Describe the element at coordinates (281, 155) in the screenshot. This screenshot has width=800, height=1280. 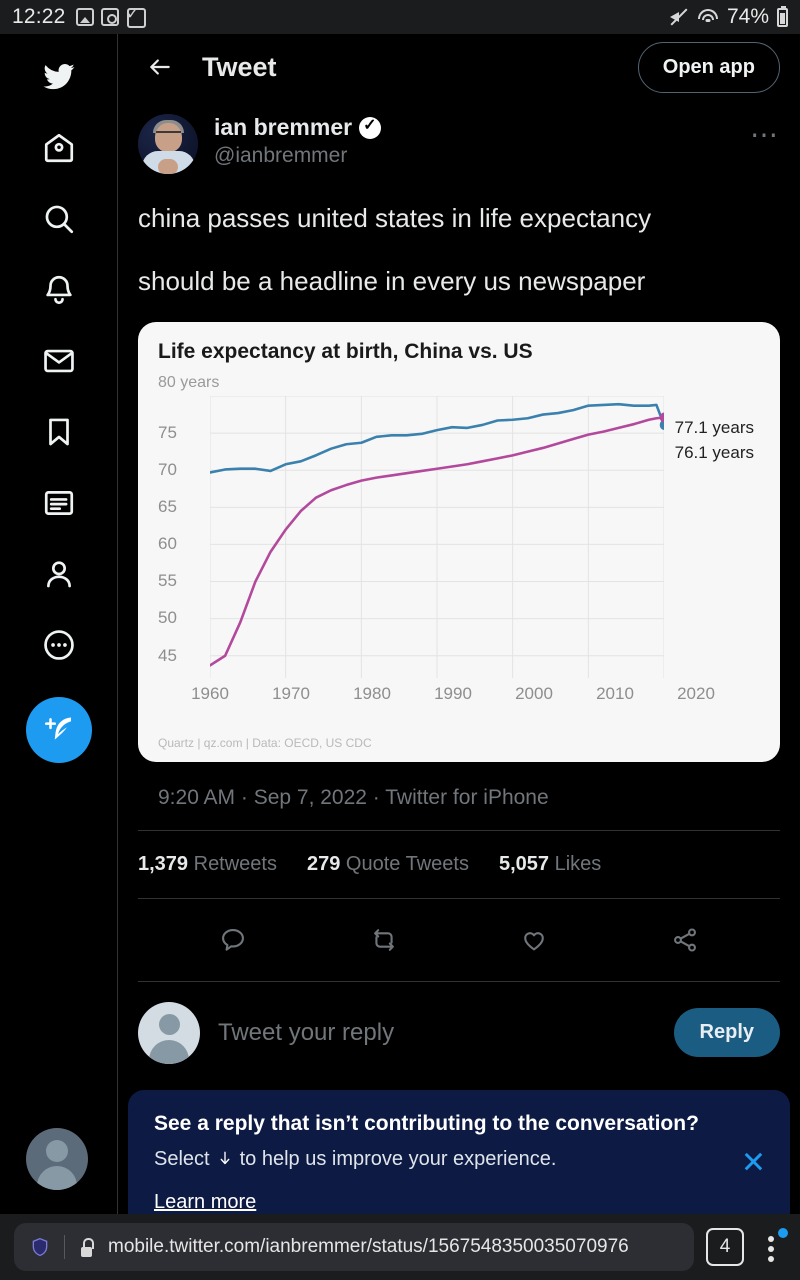
I see `author-handle: @ianbremmer` at that location.